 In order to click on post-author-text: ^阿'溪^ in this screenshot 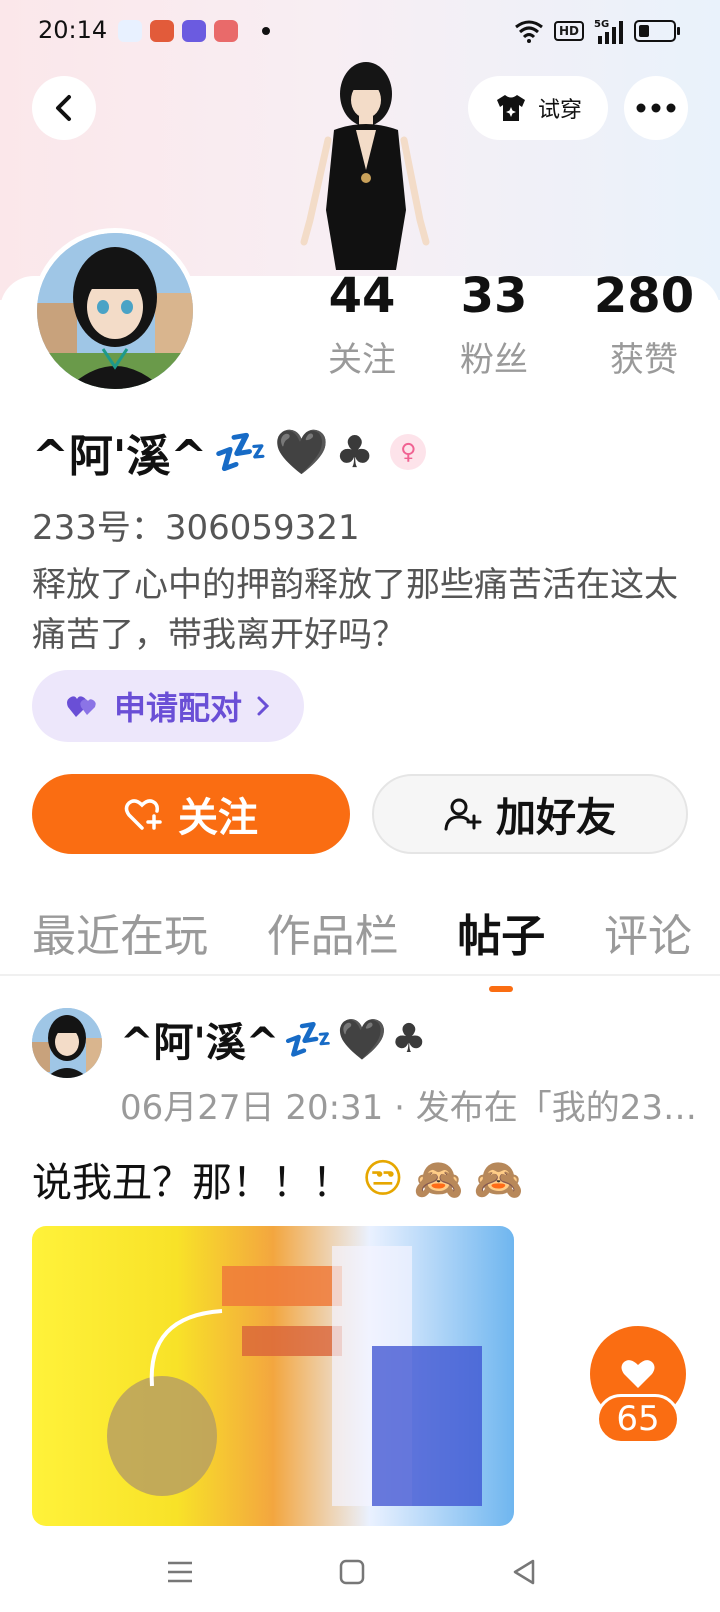, I will do `click(200, 1043)`.